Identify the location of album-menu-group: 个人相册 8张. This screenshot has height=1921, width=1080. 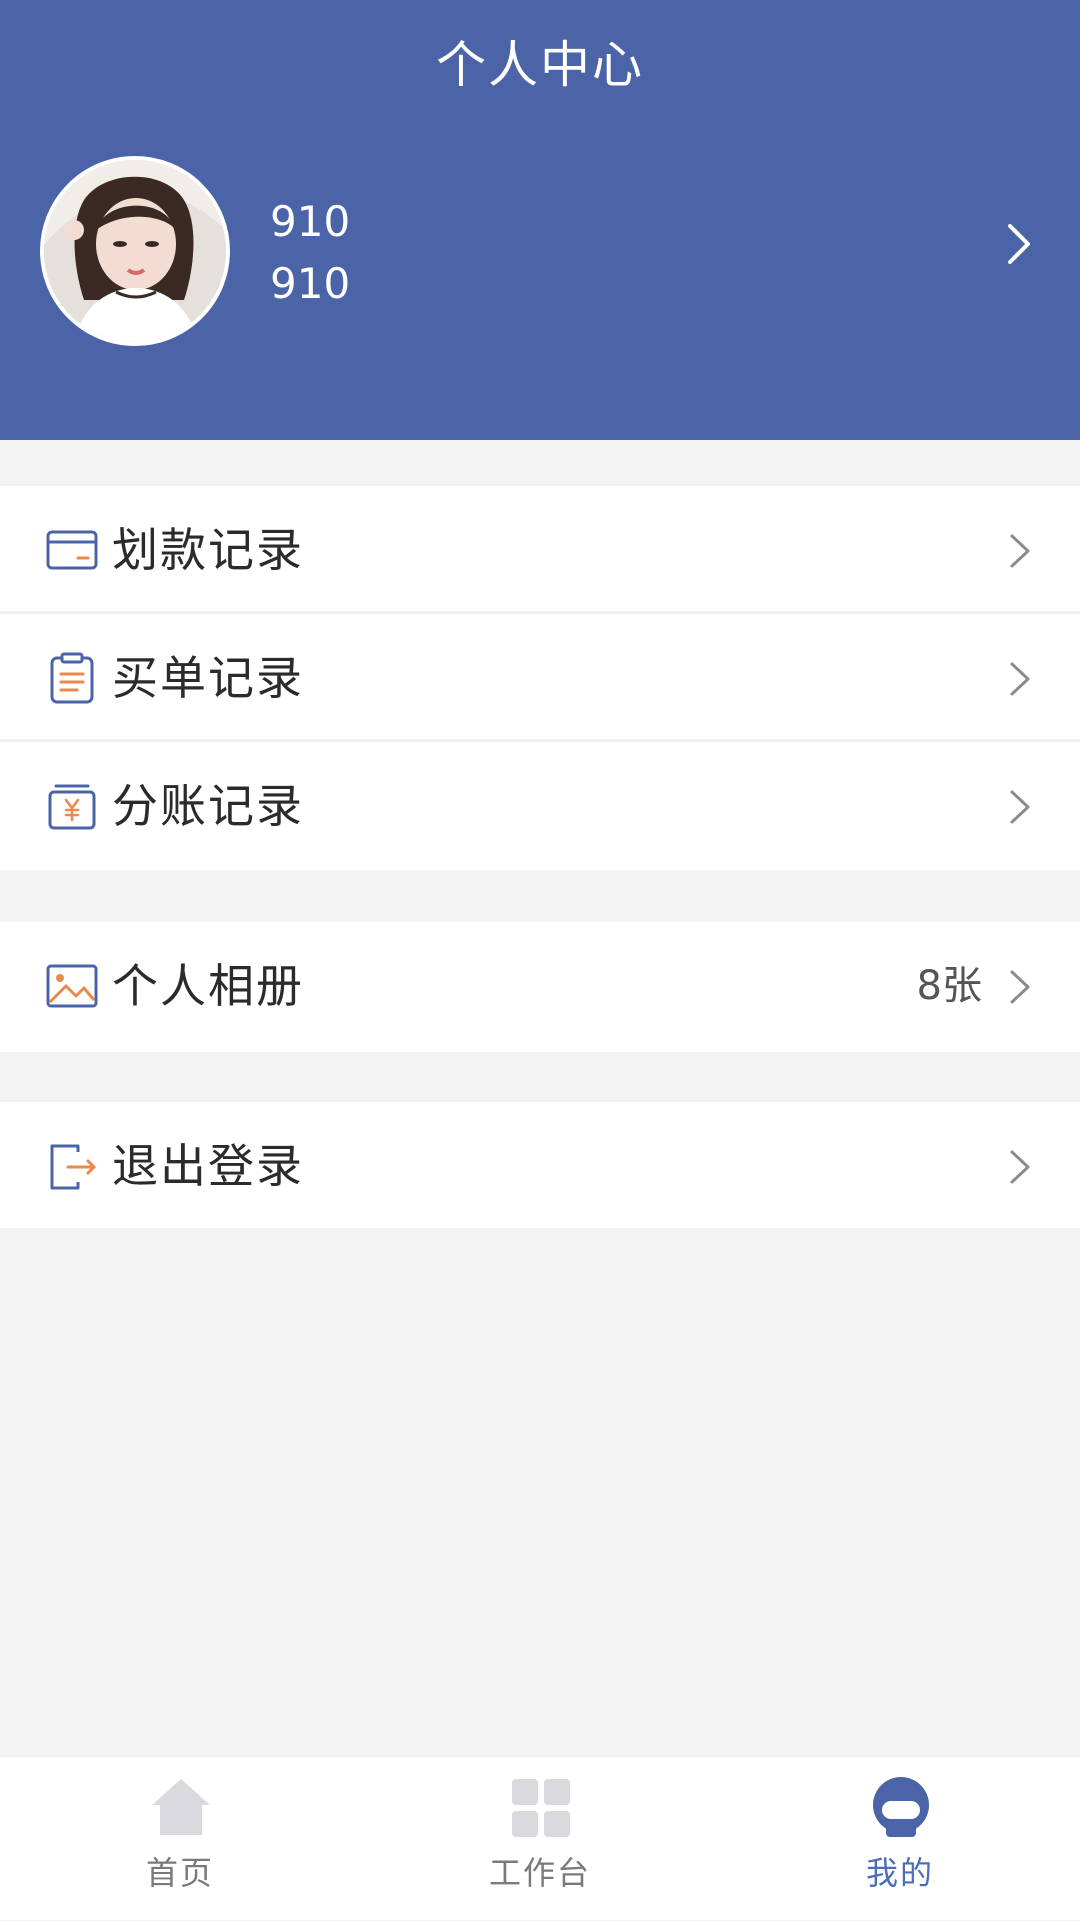
(540, 987).